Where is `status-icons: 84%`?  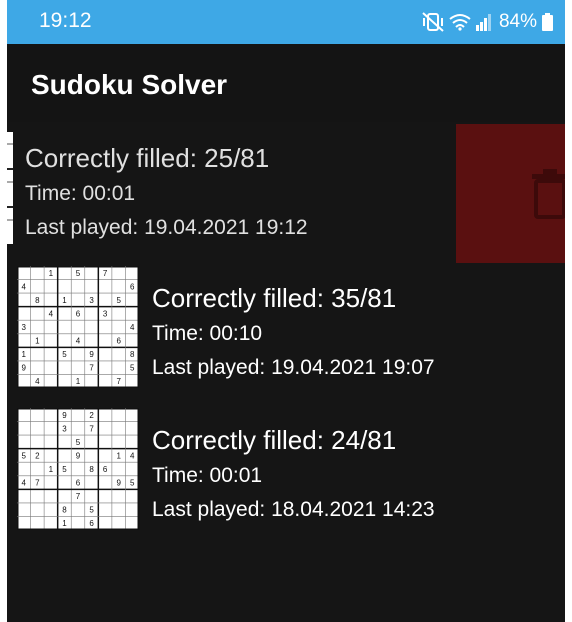 status-icons: 84% is located at coordinates (487, 22).